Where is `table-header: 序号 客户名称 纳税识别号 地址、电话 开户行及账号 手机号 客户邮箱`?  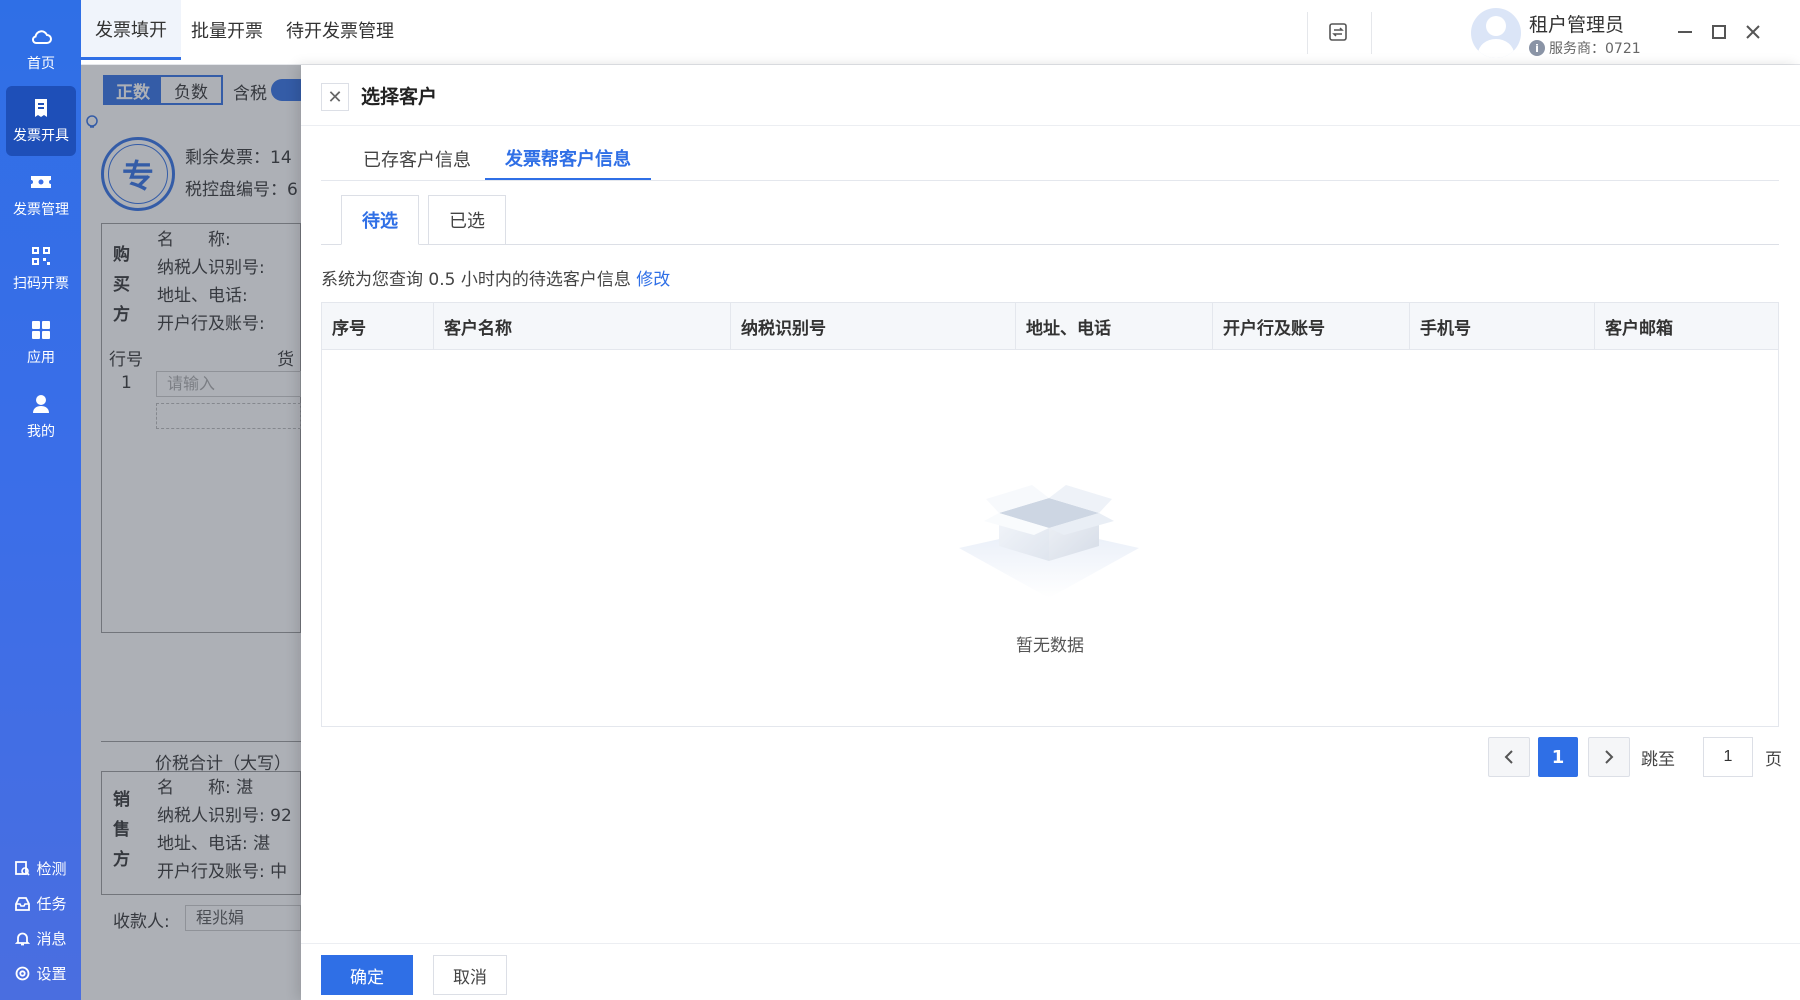 table-header: 序号 客户名称 纳税识别号 地址、电话 开户行及账号 手机号 客户邮箱 is located at coordinates (1050, 326).